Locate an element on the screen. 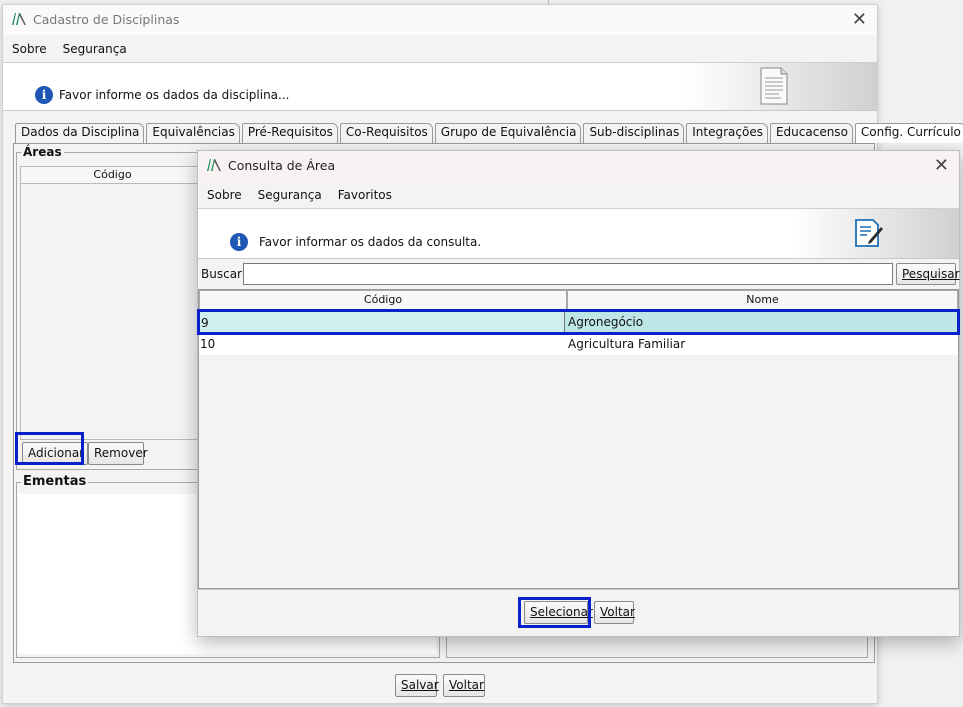 The width and height of the screenshot is (963, 707). main-back-button: Voltar is located at coordinates (464, 685).